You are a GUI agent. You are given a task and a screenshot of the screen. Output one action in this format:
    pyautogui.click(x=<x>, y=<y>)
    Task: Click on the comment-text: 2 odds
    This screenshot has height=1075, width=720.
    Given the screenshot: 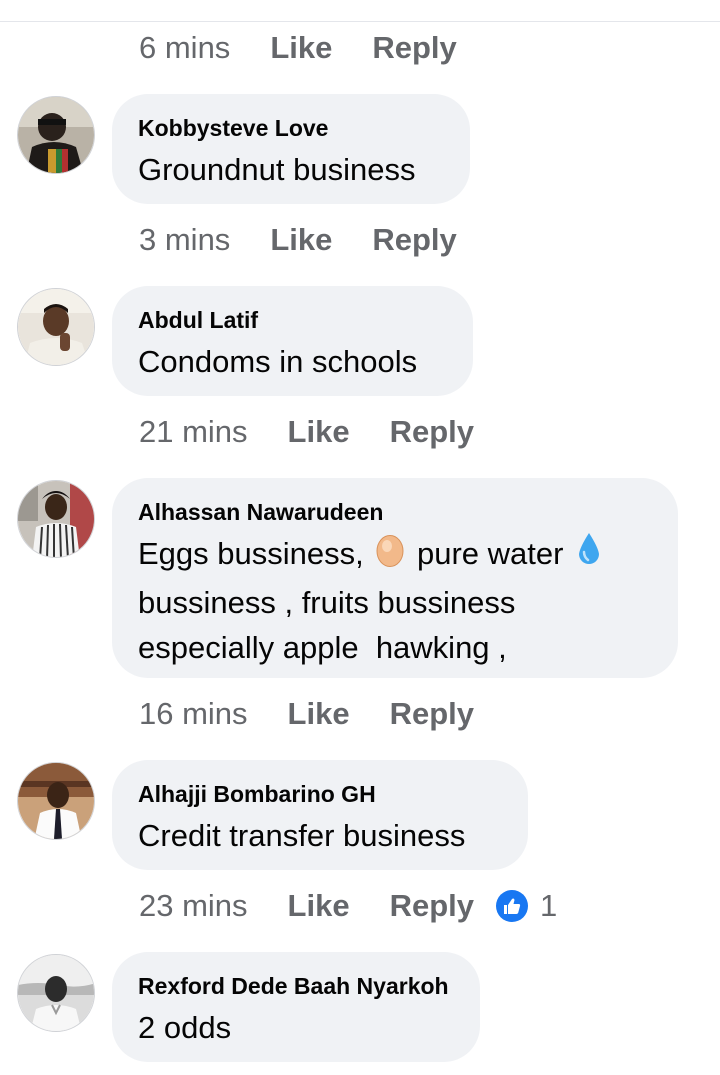 What is the action you would take?
    pyautogui.click(x=185, y=1027)
    